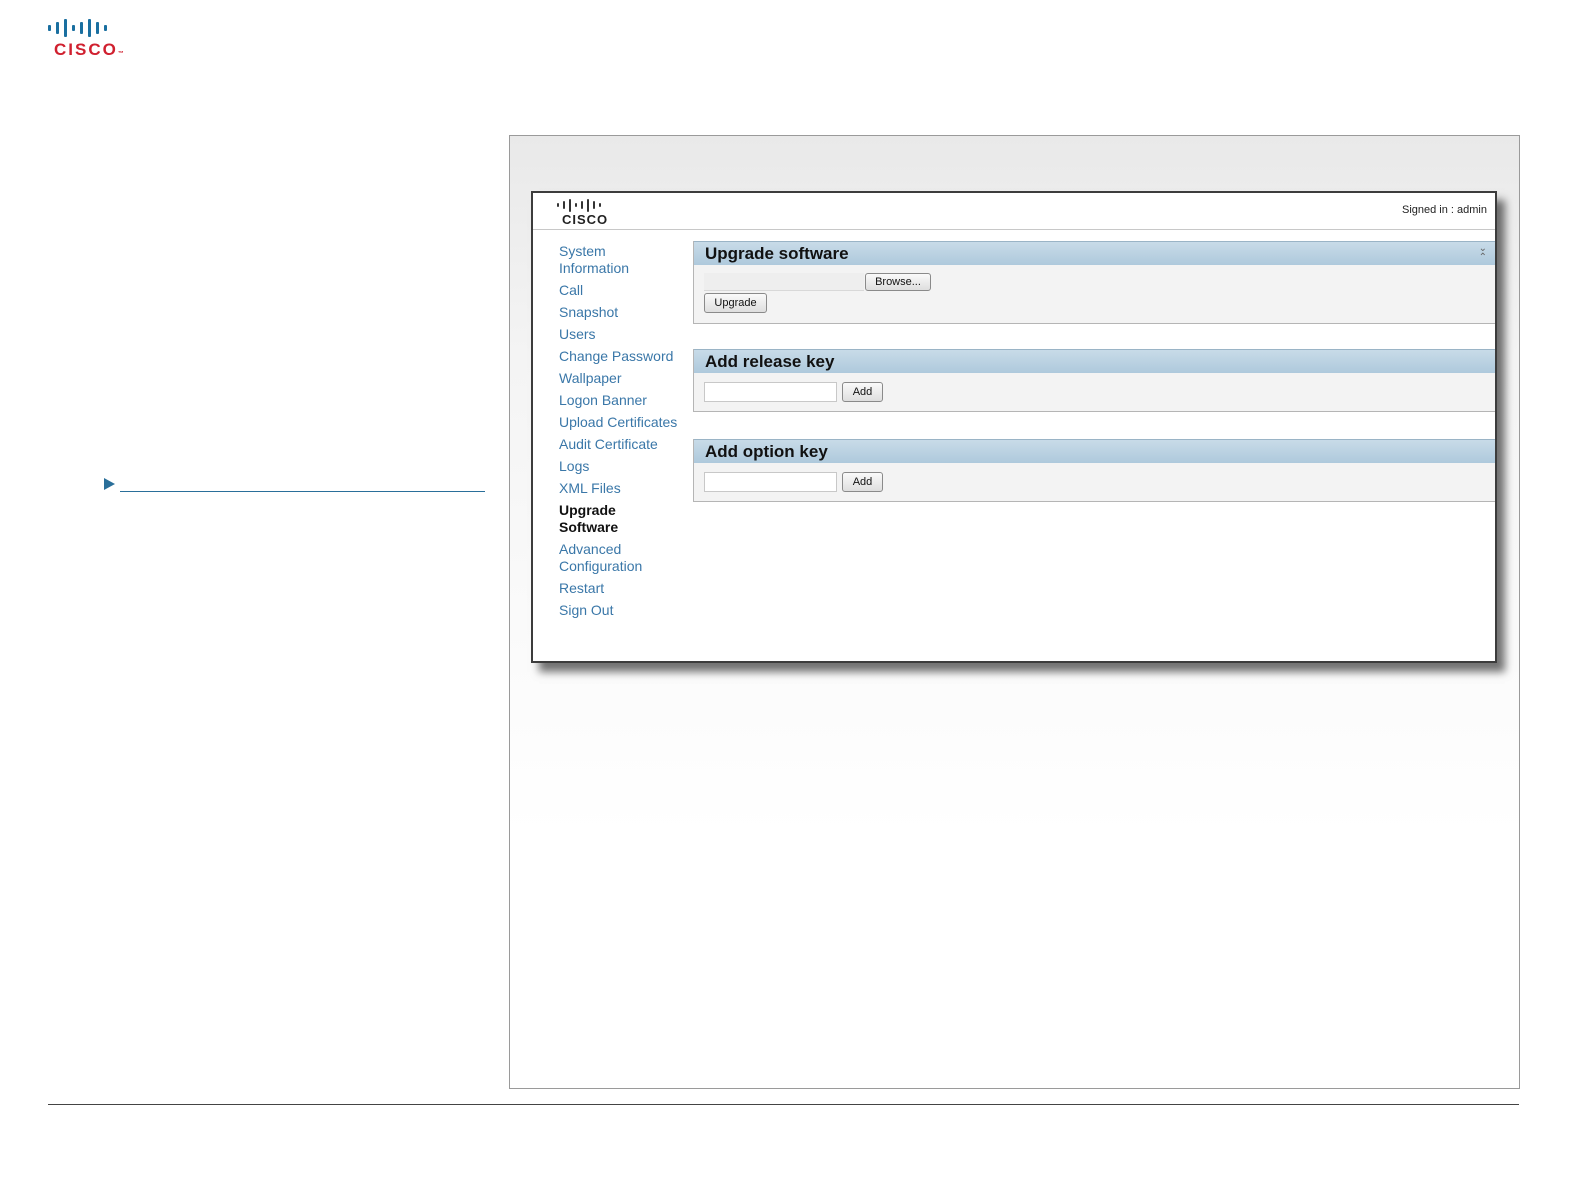 Image resolution: width=1584 pixels, height=1191 pixels. Describe the element at coordinates (862, 392) in the screenshot. I see `add-release-key-button: Add` at that location.